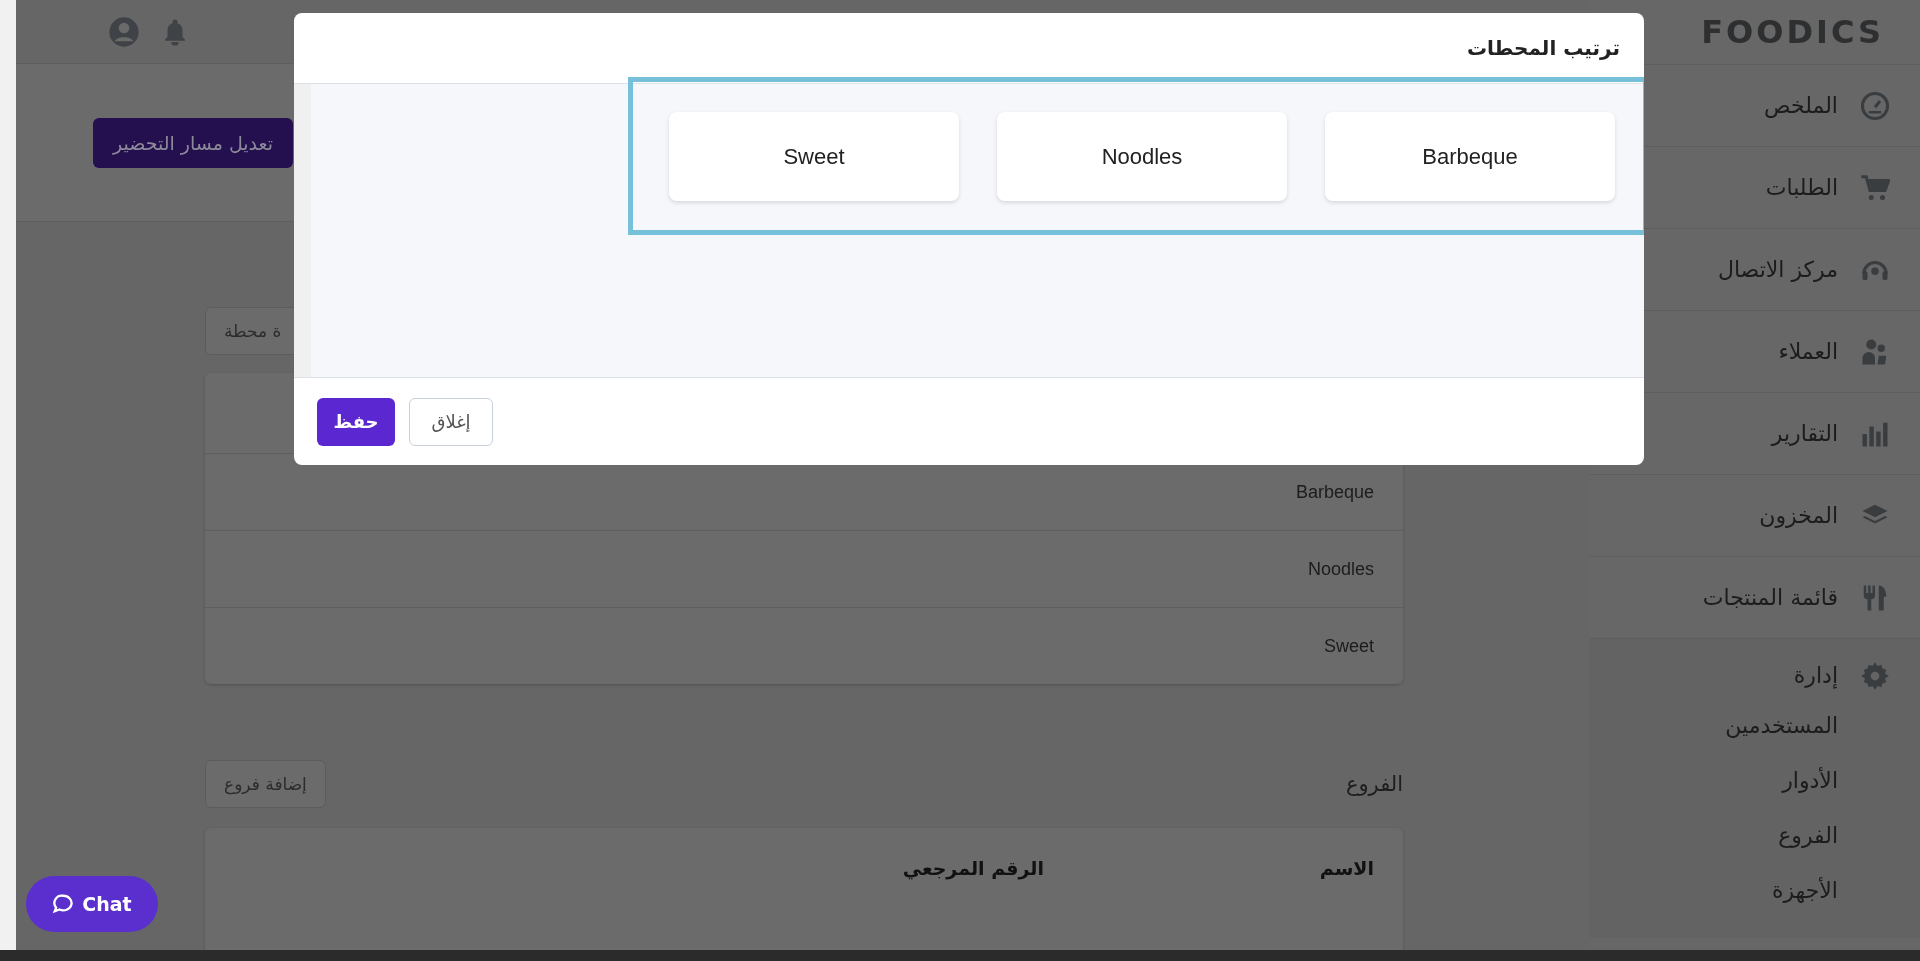 This screenshot has width=1920, height=961. What do you see at coordinates (1543, 48) in the screenshot?
I see `dialog-title: ترتيب المحطات` at bounding box center [1543, 48].